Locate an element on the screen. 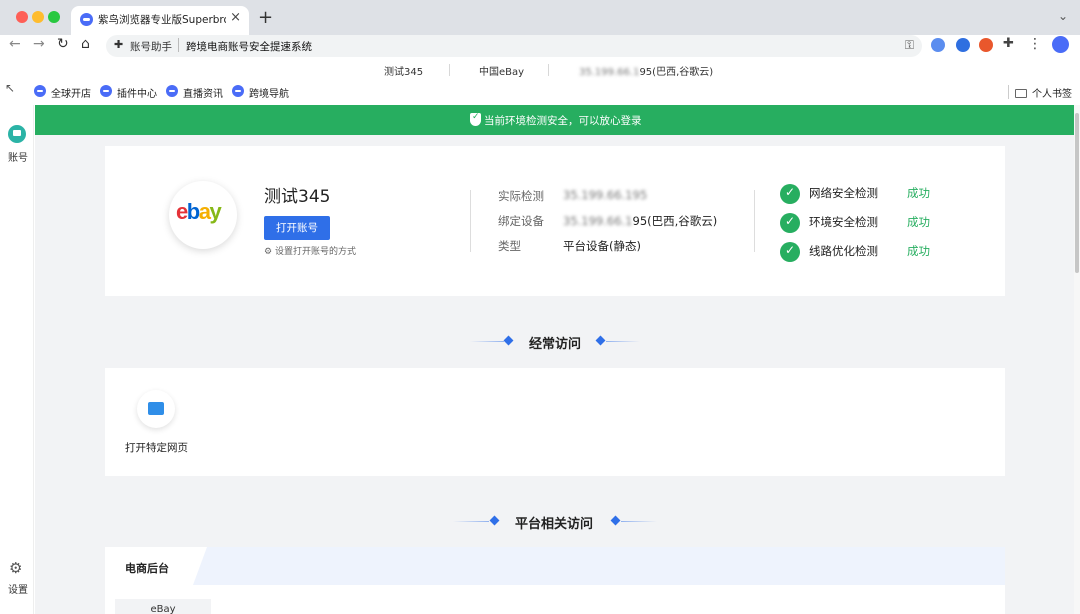 The image size is (1080, 614). title-bar: 紫鸟浏览器专业版Superbrower × + ⌄ is located at coordinates (540, 17).